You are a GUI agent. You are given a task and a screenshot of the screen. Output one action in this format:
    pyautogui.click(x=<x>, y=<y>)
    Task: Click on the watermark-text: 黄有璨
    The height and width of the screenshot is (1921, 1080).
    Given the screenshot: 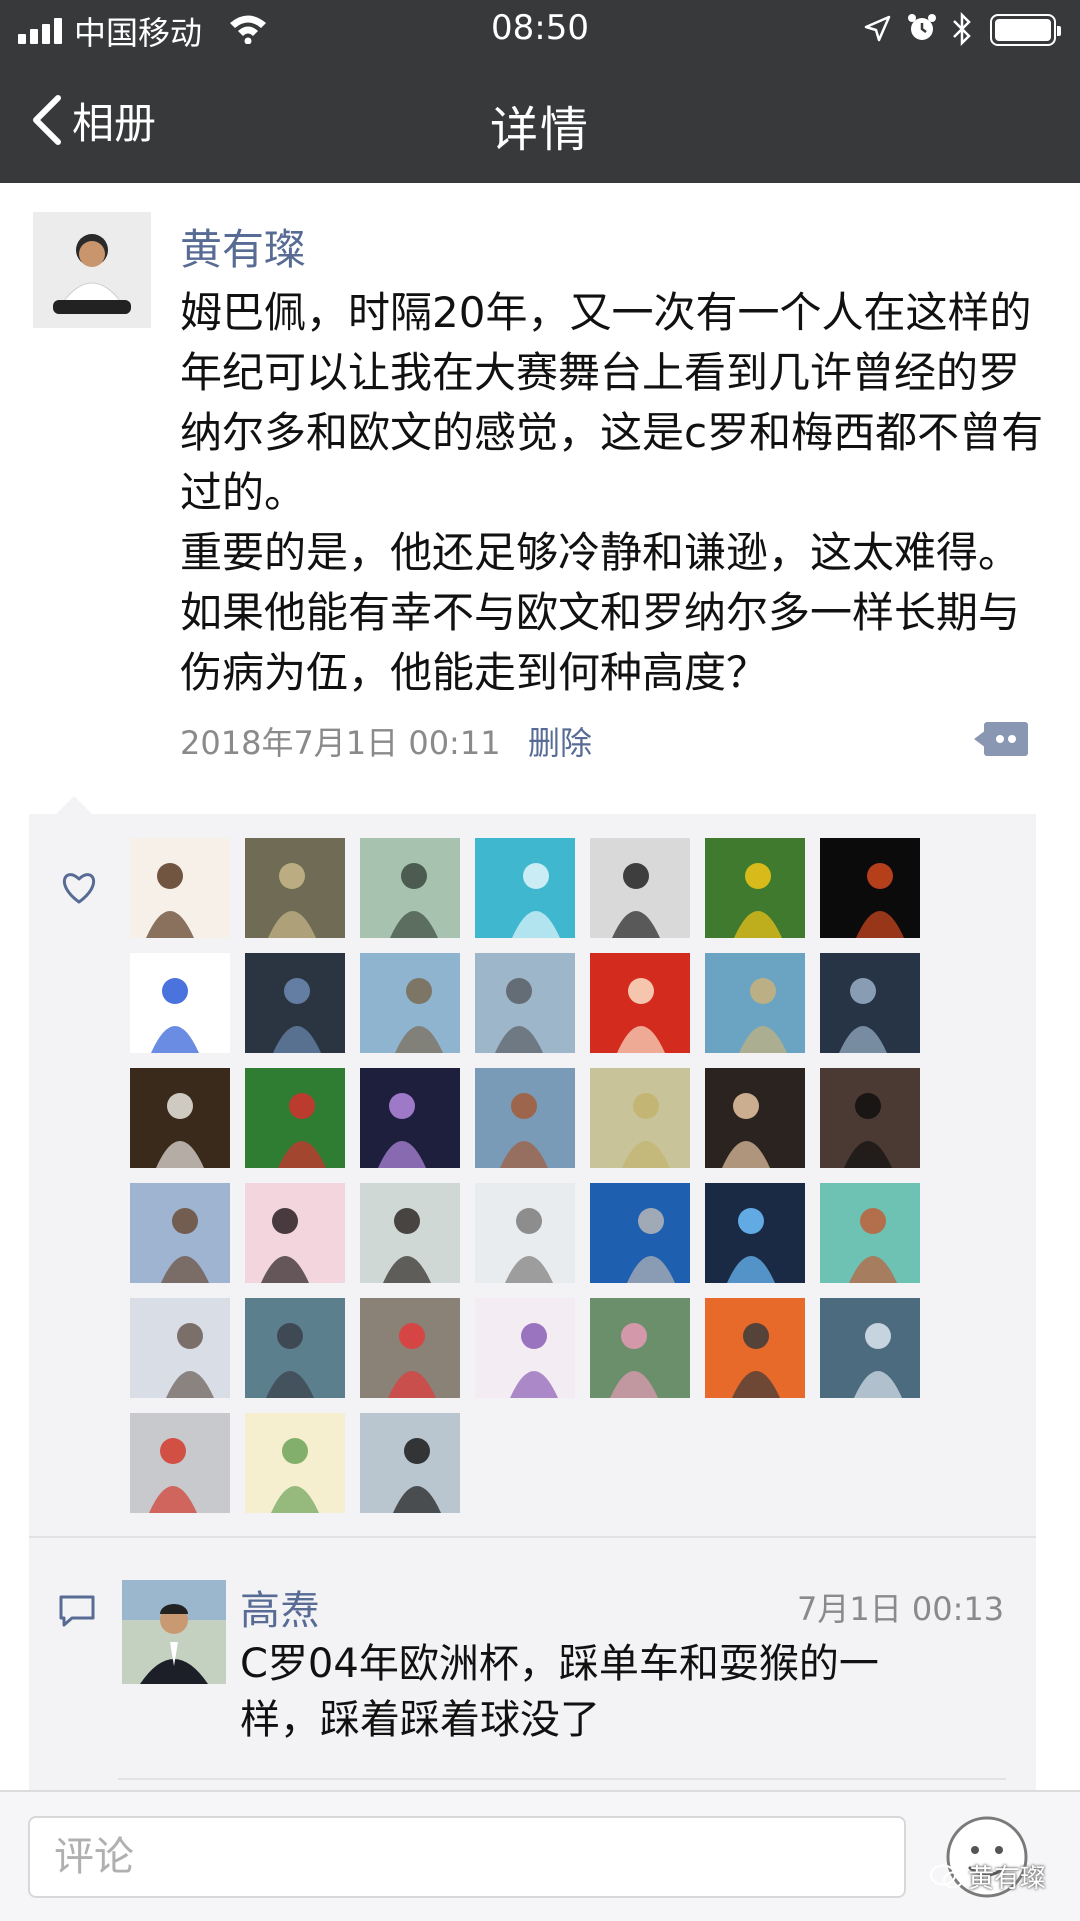 What is the action you would take?
    pyautogui.click(x=1007, y=1879)
    